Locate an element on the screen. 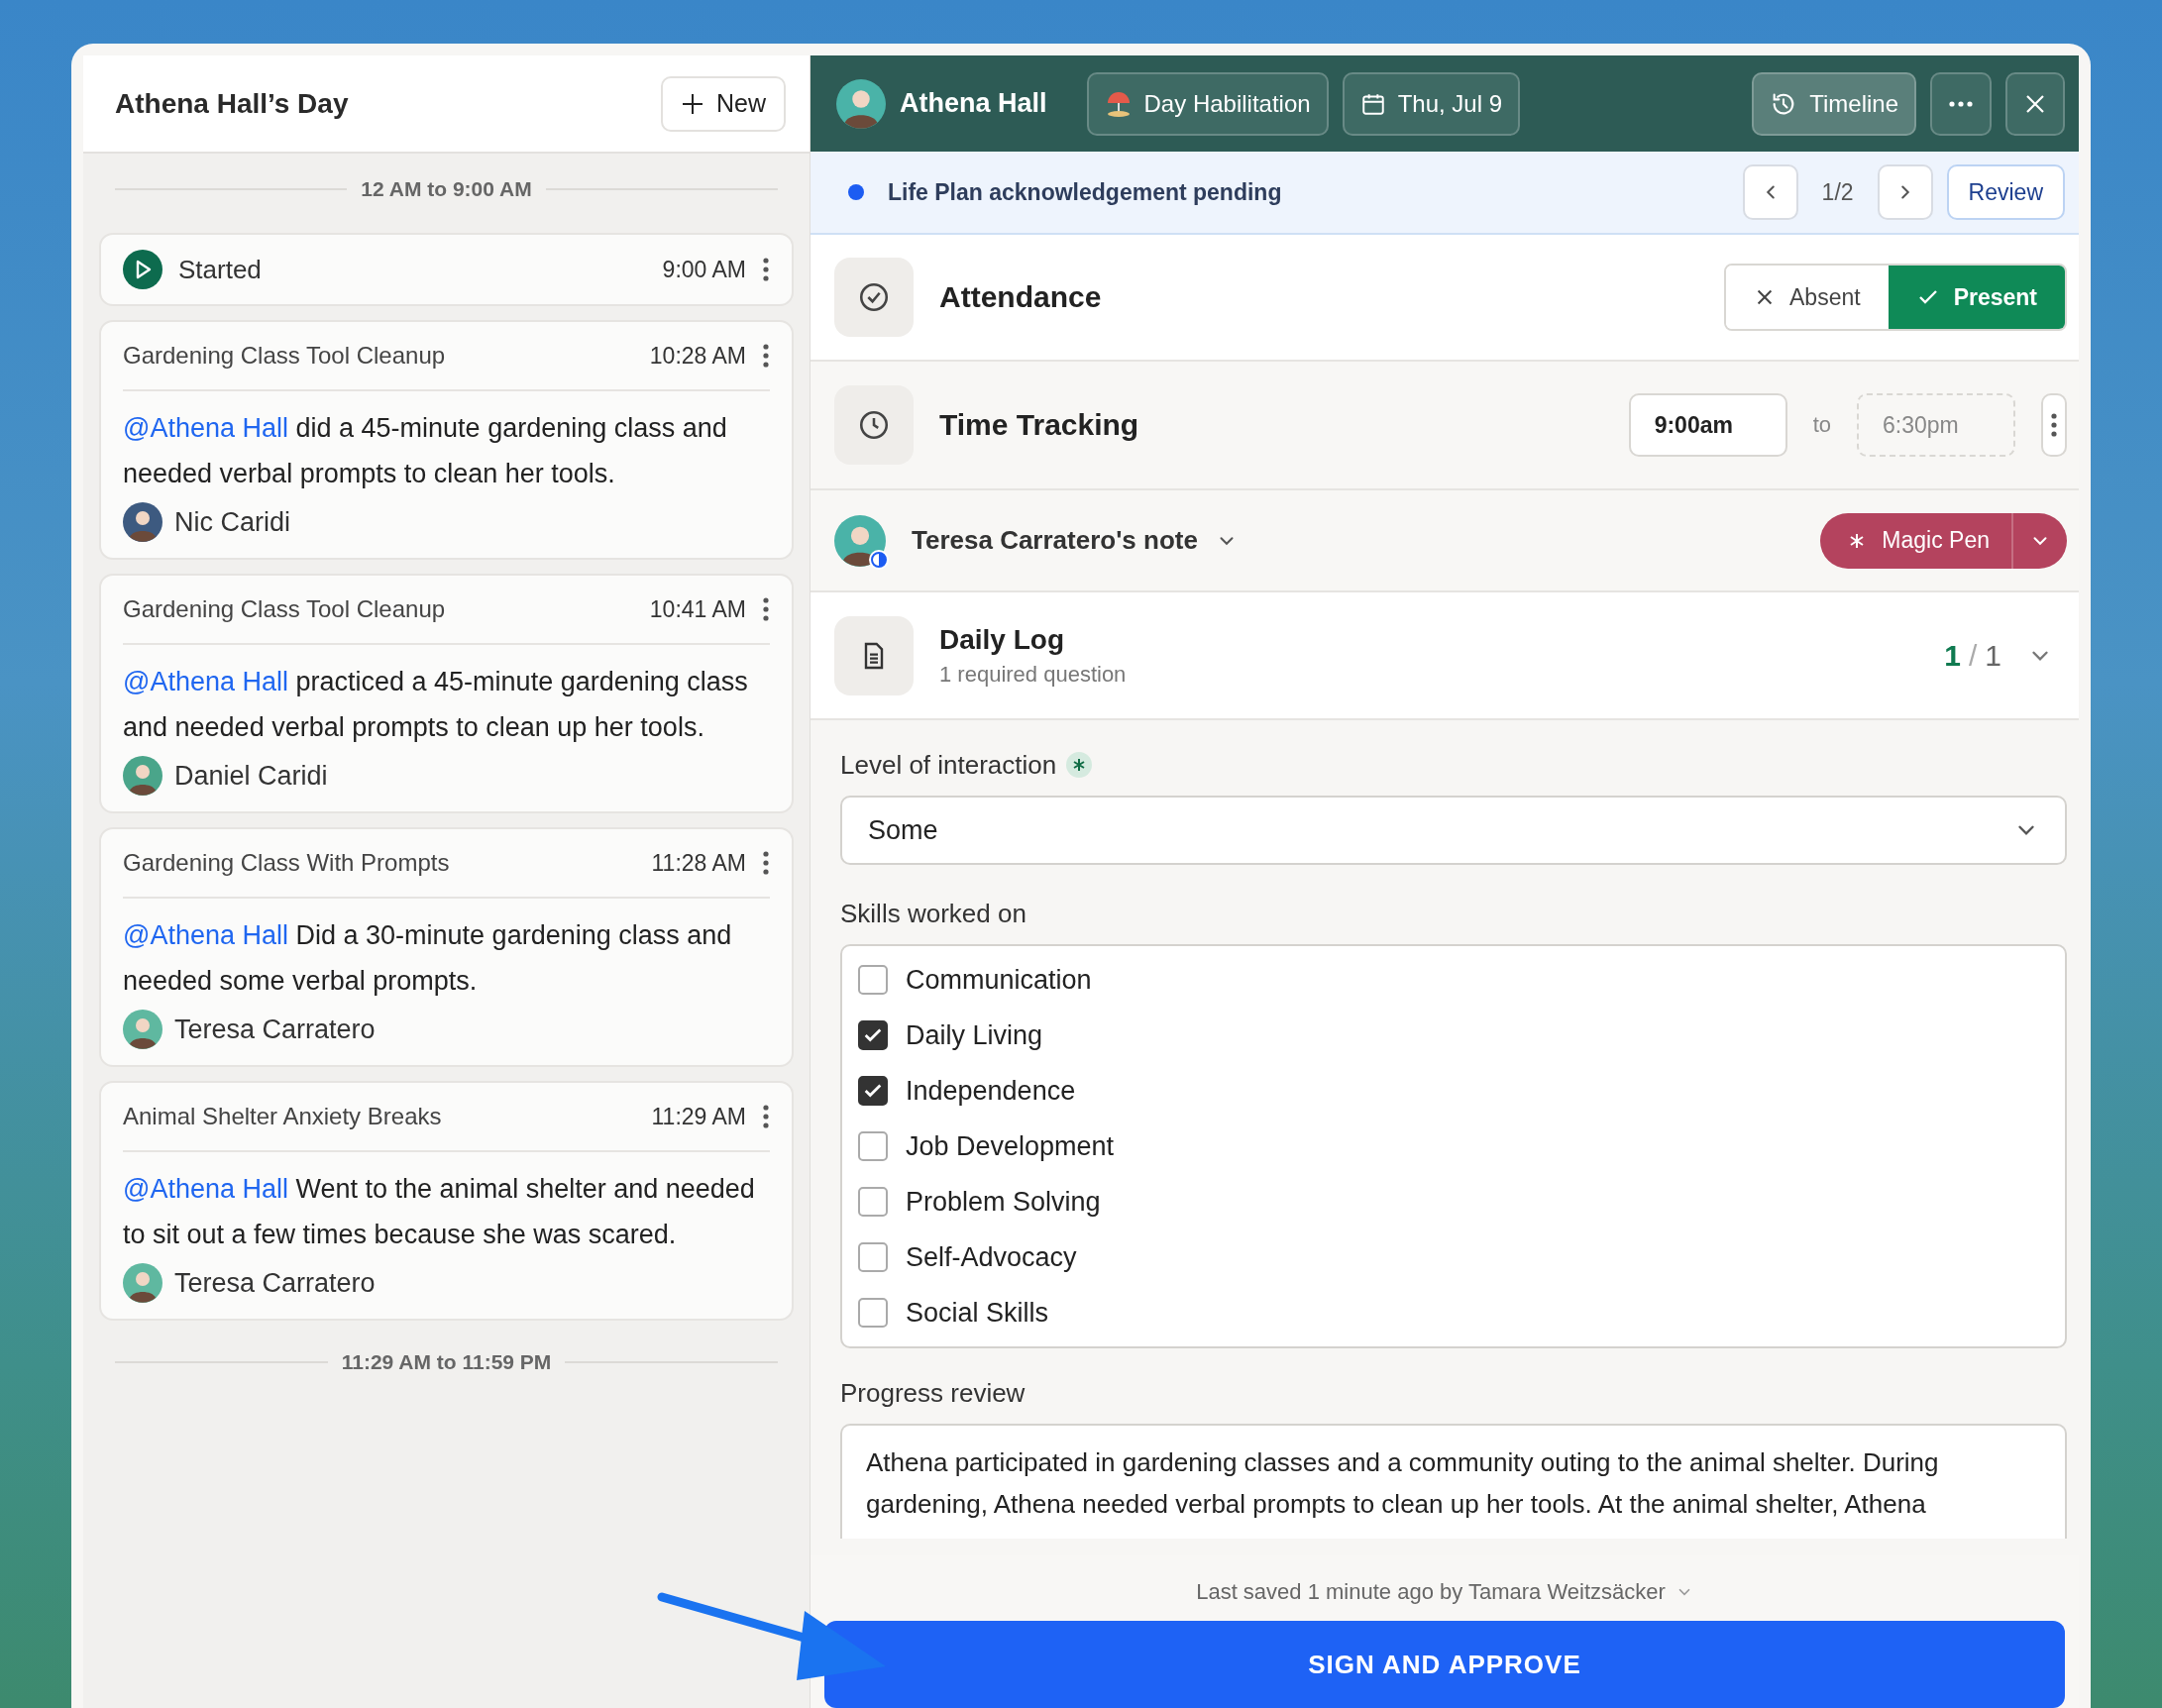 The width and height of the screenshot is (2162, 1708). total-count: 1 is located at coordinates (1993, 655).